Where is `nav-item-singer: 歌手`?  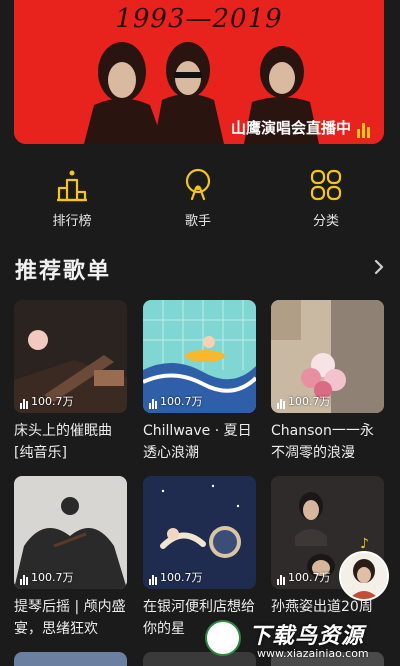
nav-item-singer: 歌手 is located at coordinates (198, 198).